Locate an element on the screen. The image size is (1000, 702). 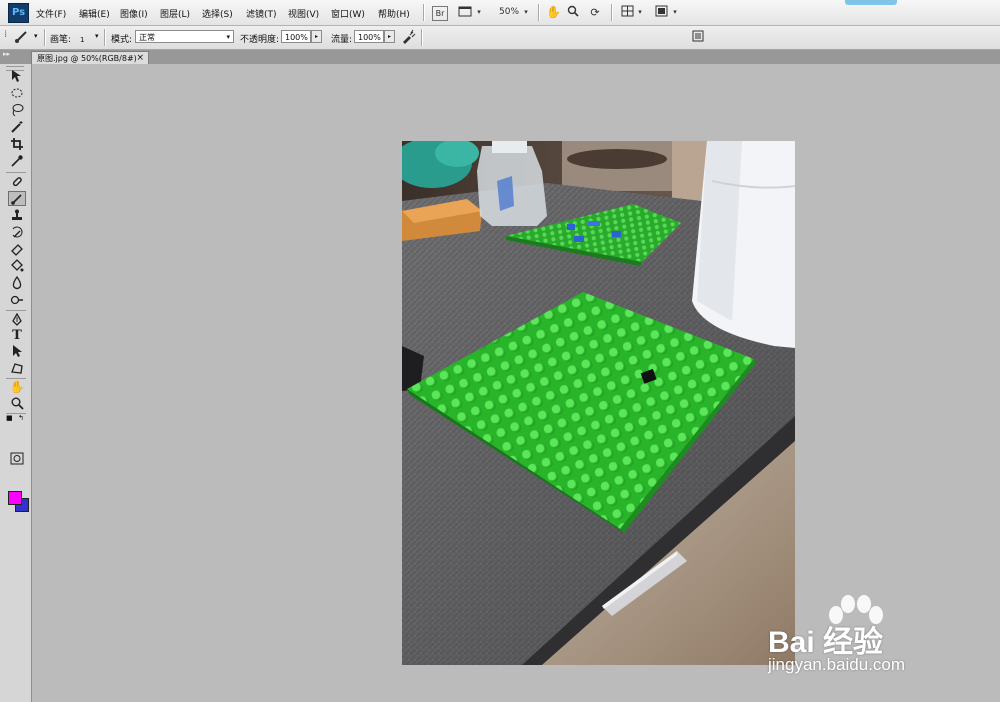
menu-filter: 滤镜(T) is located at coordinates (261, 13).